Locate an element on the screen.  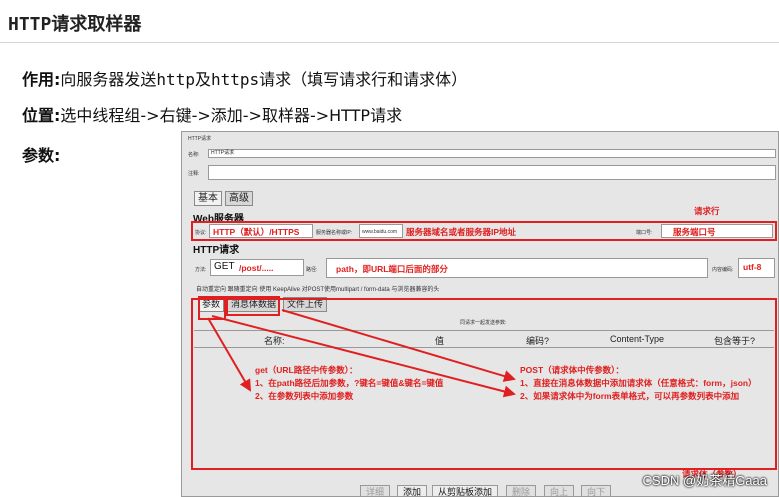
params-row: 参数: is located at coordinates (41, 154).